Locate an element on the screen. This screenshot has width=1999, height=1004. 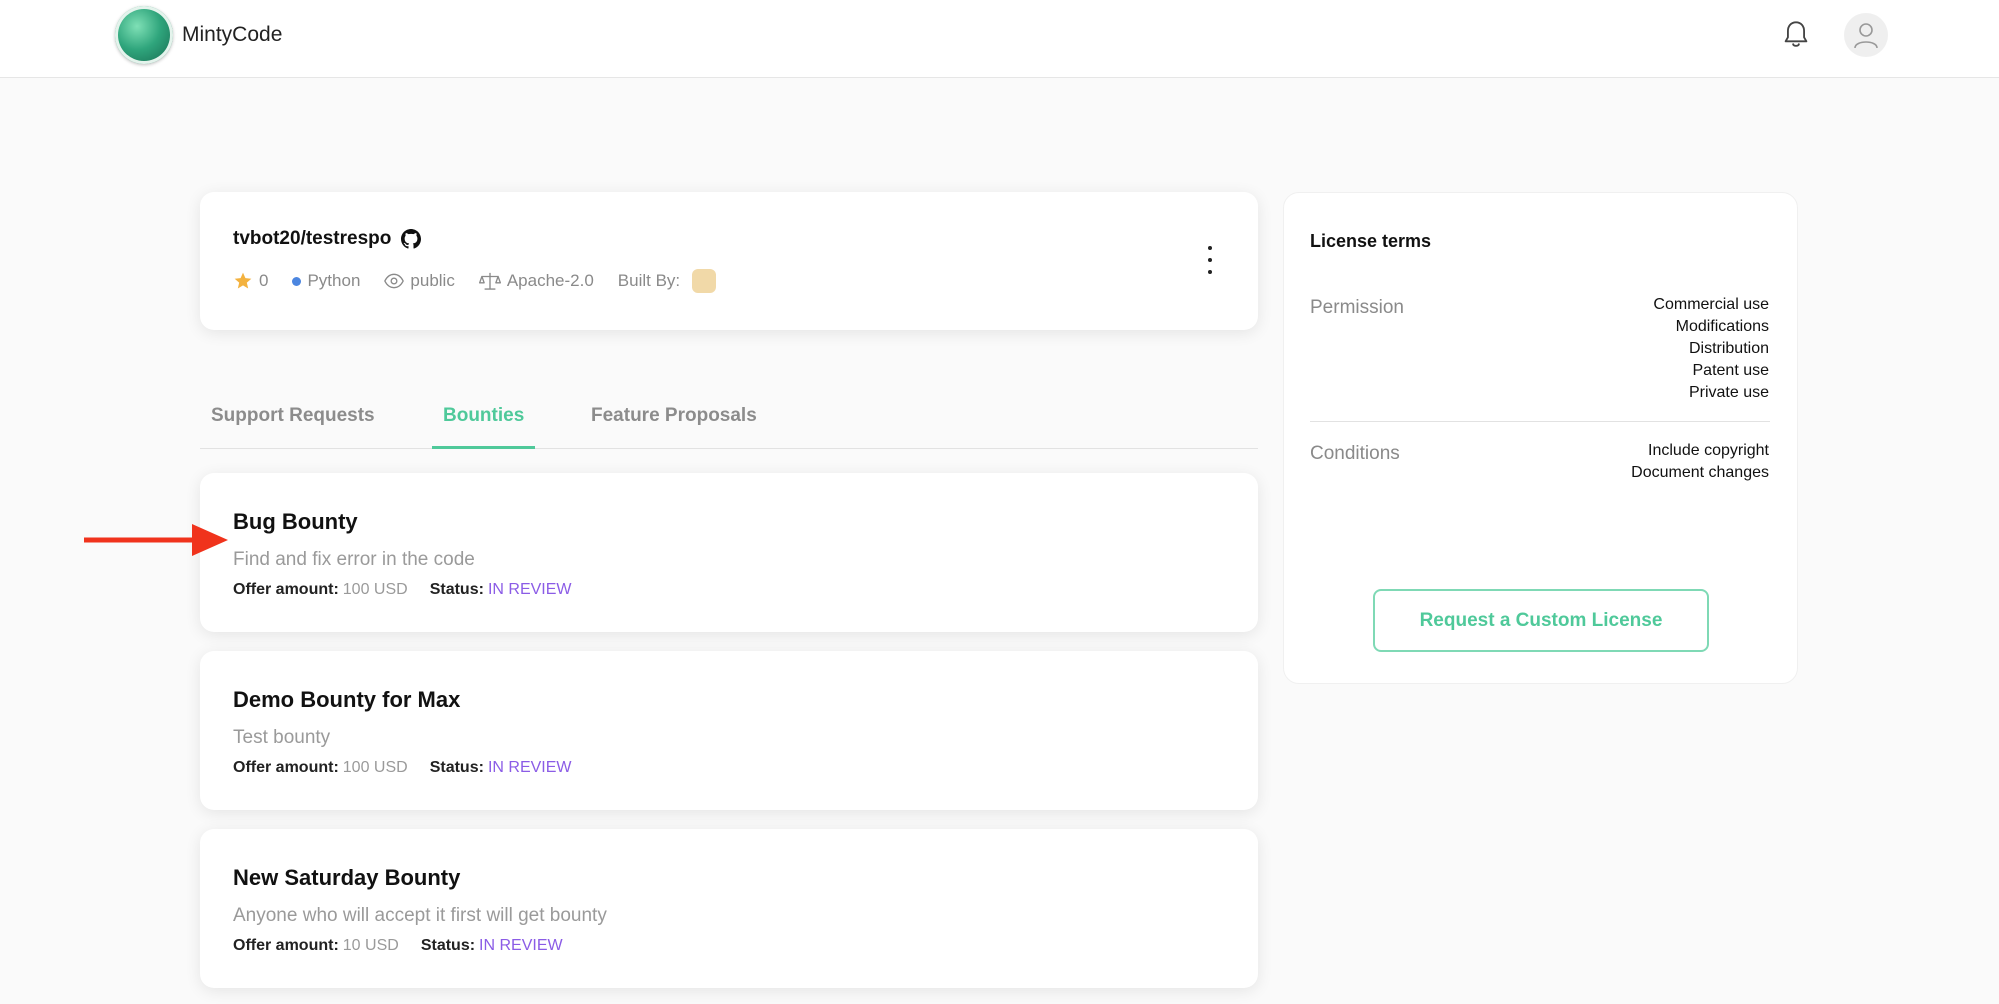
bounty-title: New Saturday Bounty is located at coordinates (347, 877).